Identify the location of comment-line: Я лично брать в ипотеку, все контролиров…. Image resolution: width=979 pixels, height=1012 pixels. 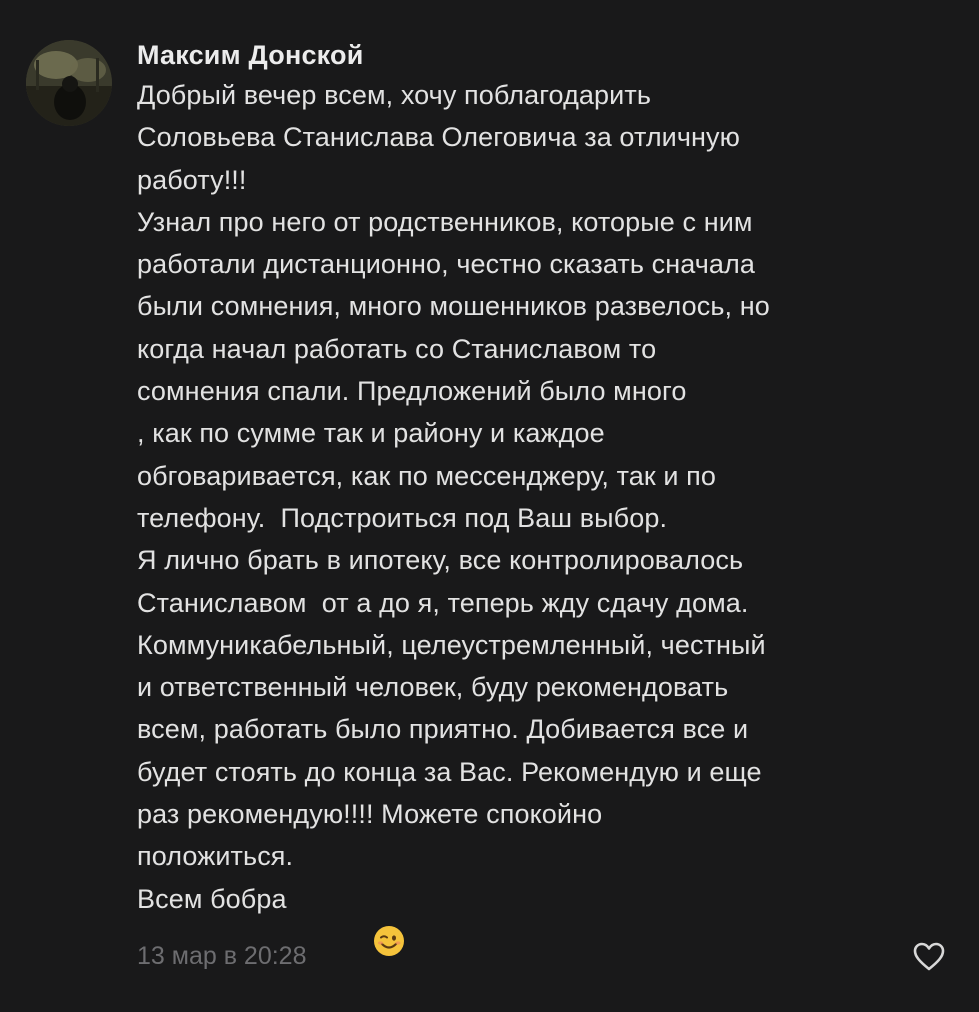
(440, 560).